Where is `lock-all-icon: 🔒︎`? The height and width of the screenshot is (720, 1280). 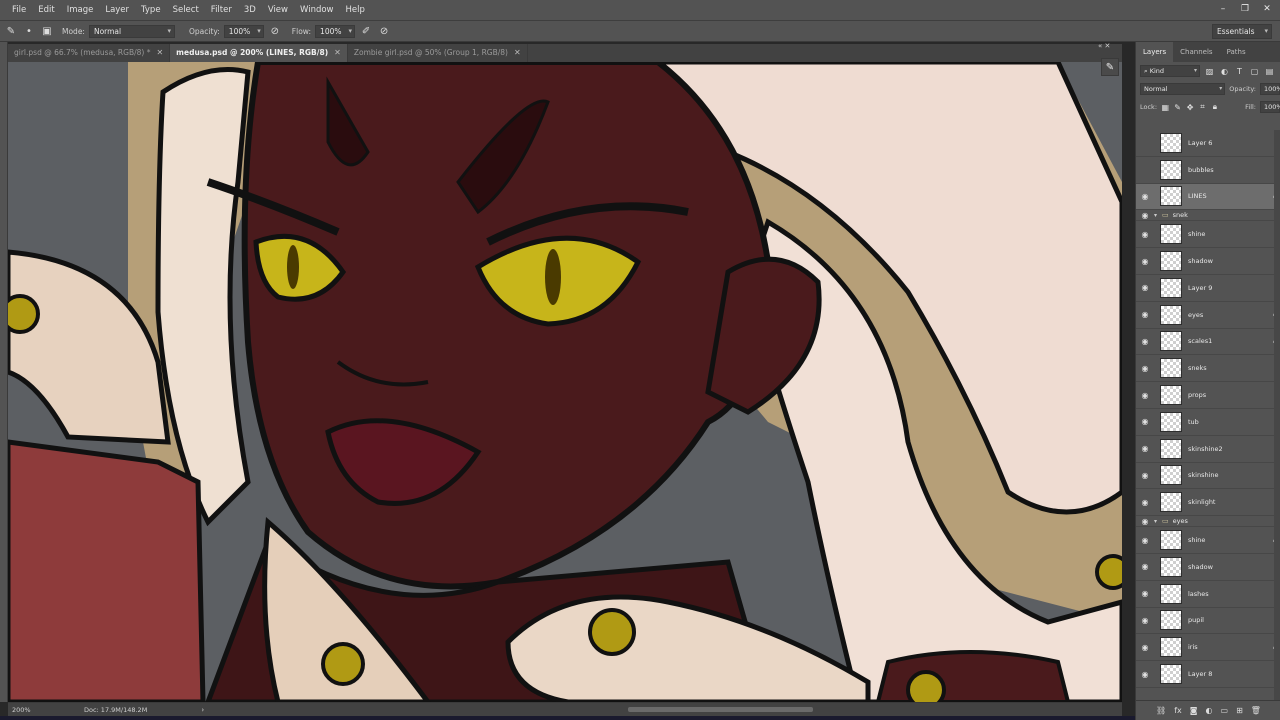
lock-all-icon: 🔒︎ is located at coordinates (1215, 107).